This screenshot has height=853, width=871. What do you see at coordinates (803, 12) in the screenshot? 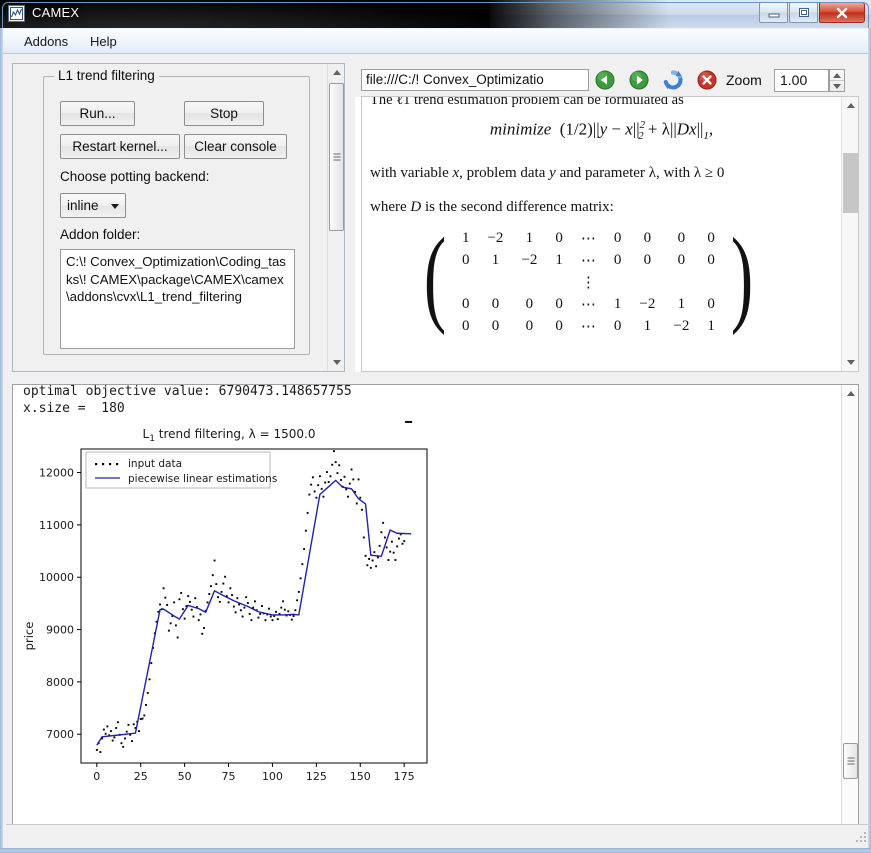
I see `maximize-button` at bounding box center [803, 12].